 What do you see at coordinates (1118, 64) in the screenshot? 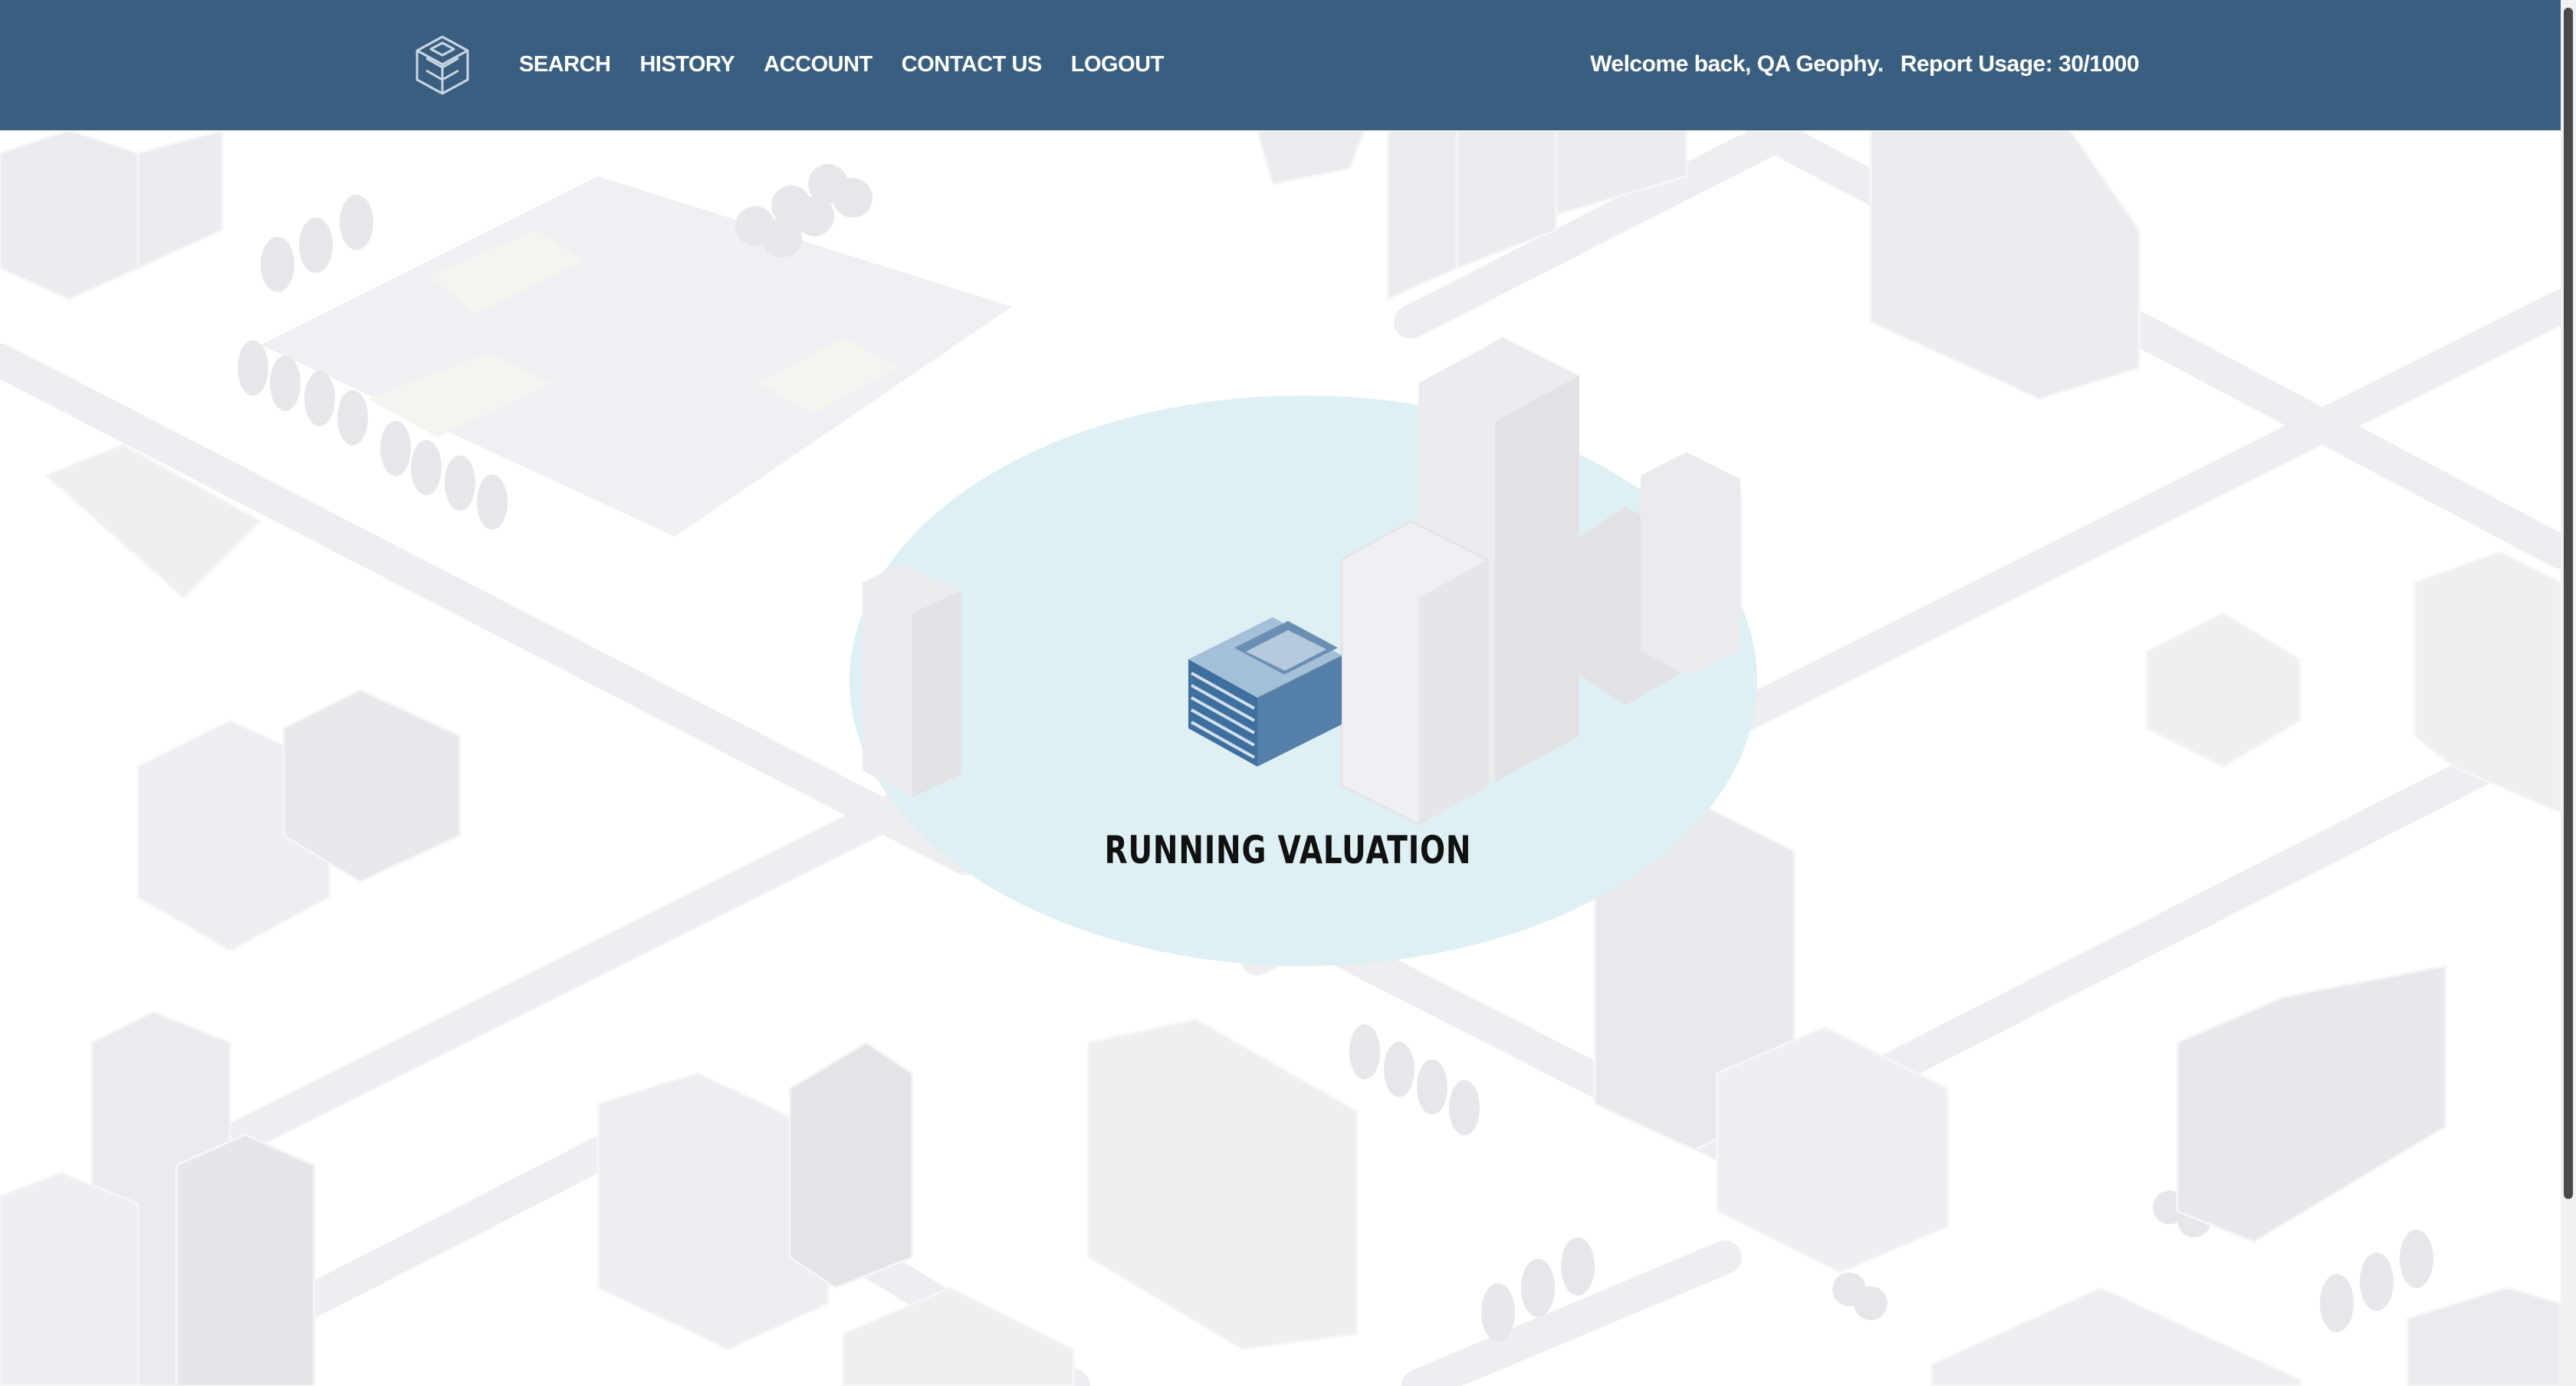
I see `nav-logout: LOGOUT` at bounding box center [1118, 64].